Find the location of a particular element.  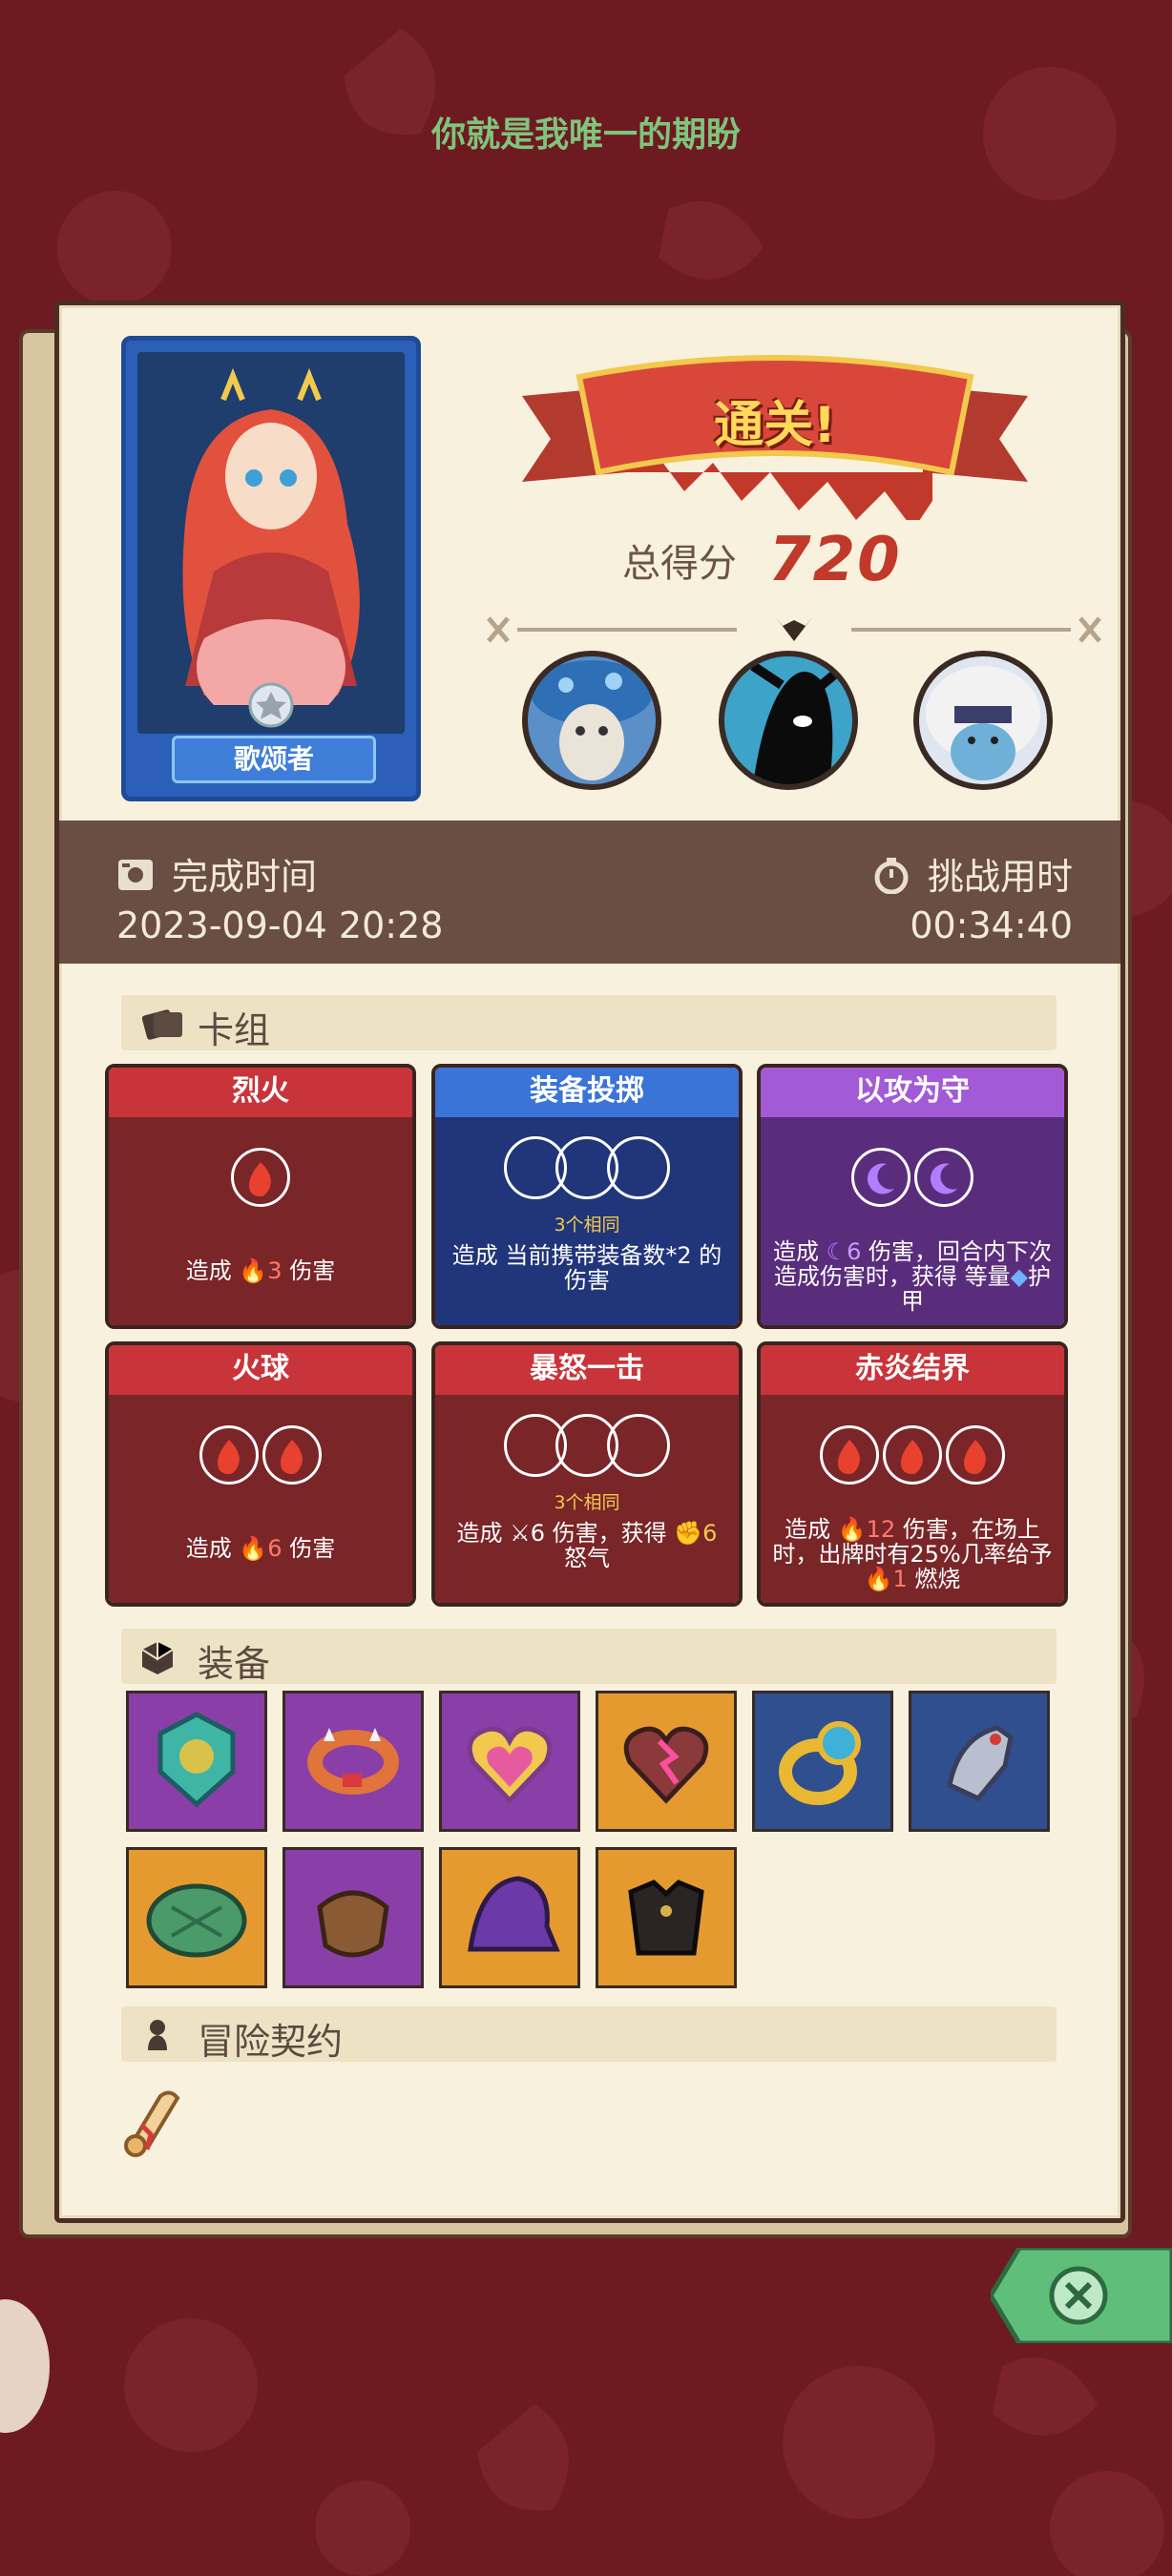

card-flame-barrier: 赤炎结界 造成 🔥12 伤害，在场上时，出牌时有25%几率给予 🔥1 燃烧 is located at coordinates (912, 1474).